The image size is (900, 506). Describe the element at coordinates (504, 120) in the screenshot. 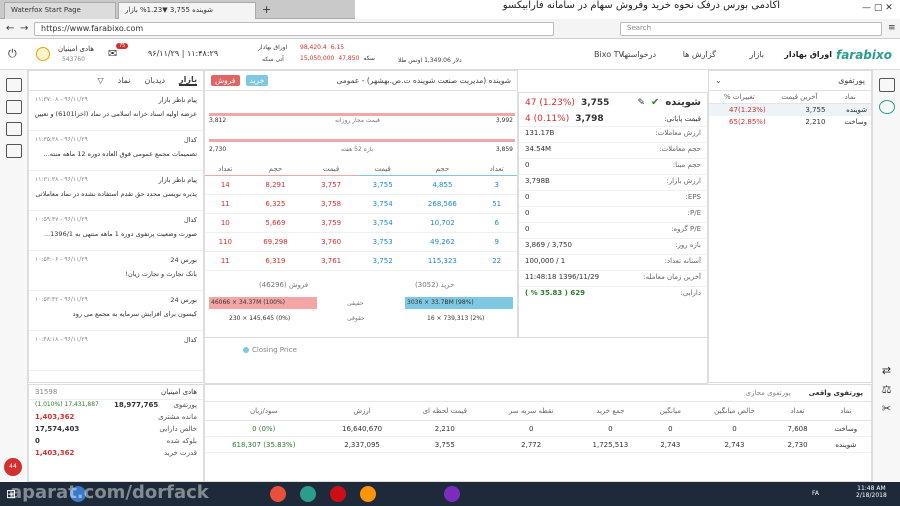

I see `range-high: 3,992` at that location.